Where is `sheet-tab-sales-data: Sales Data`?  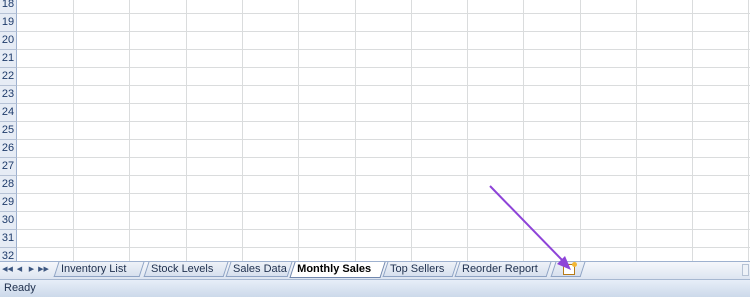 sheet-tab-sales-data: Sales Data is located at coordinates (259, 269).